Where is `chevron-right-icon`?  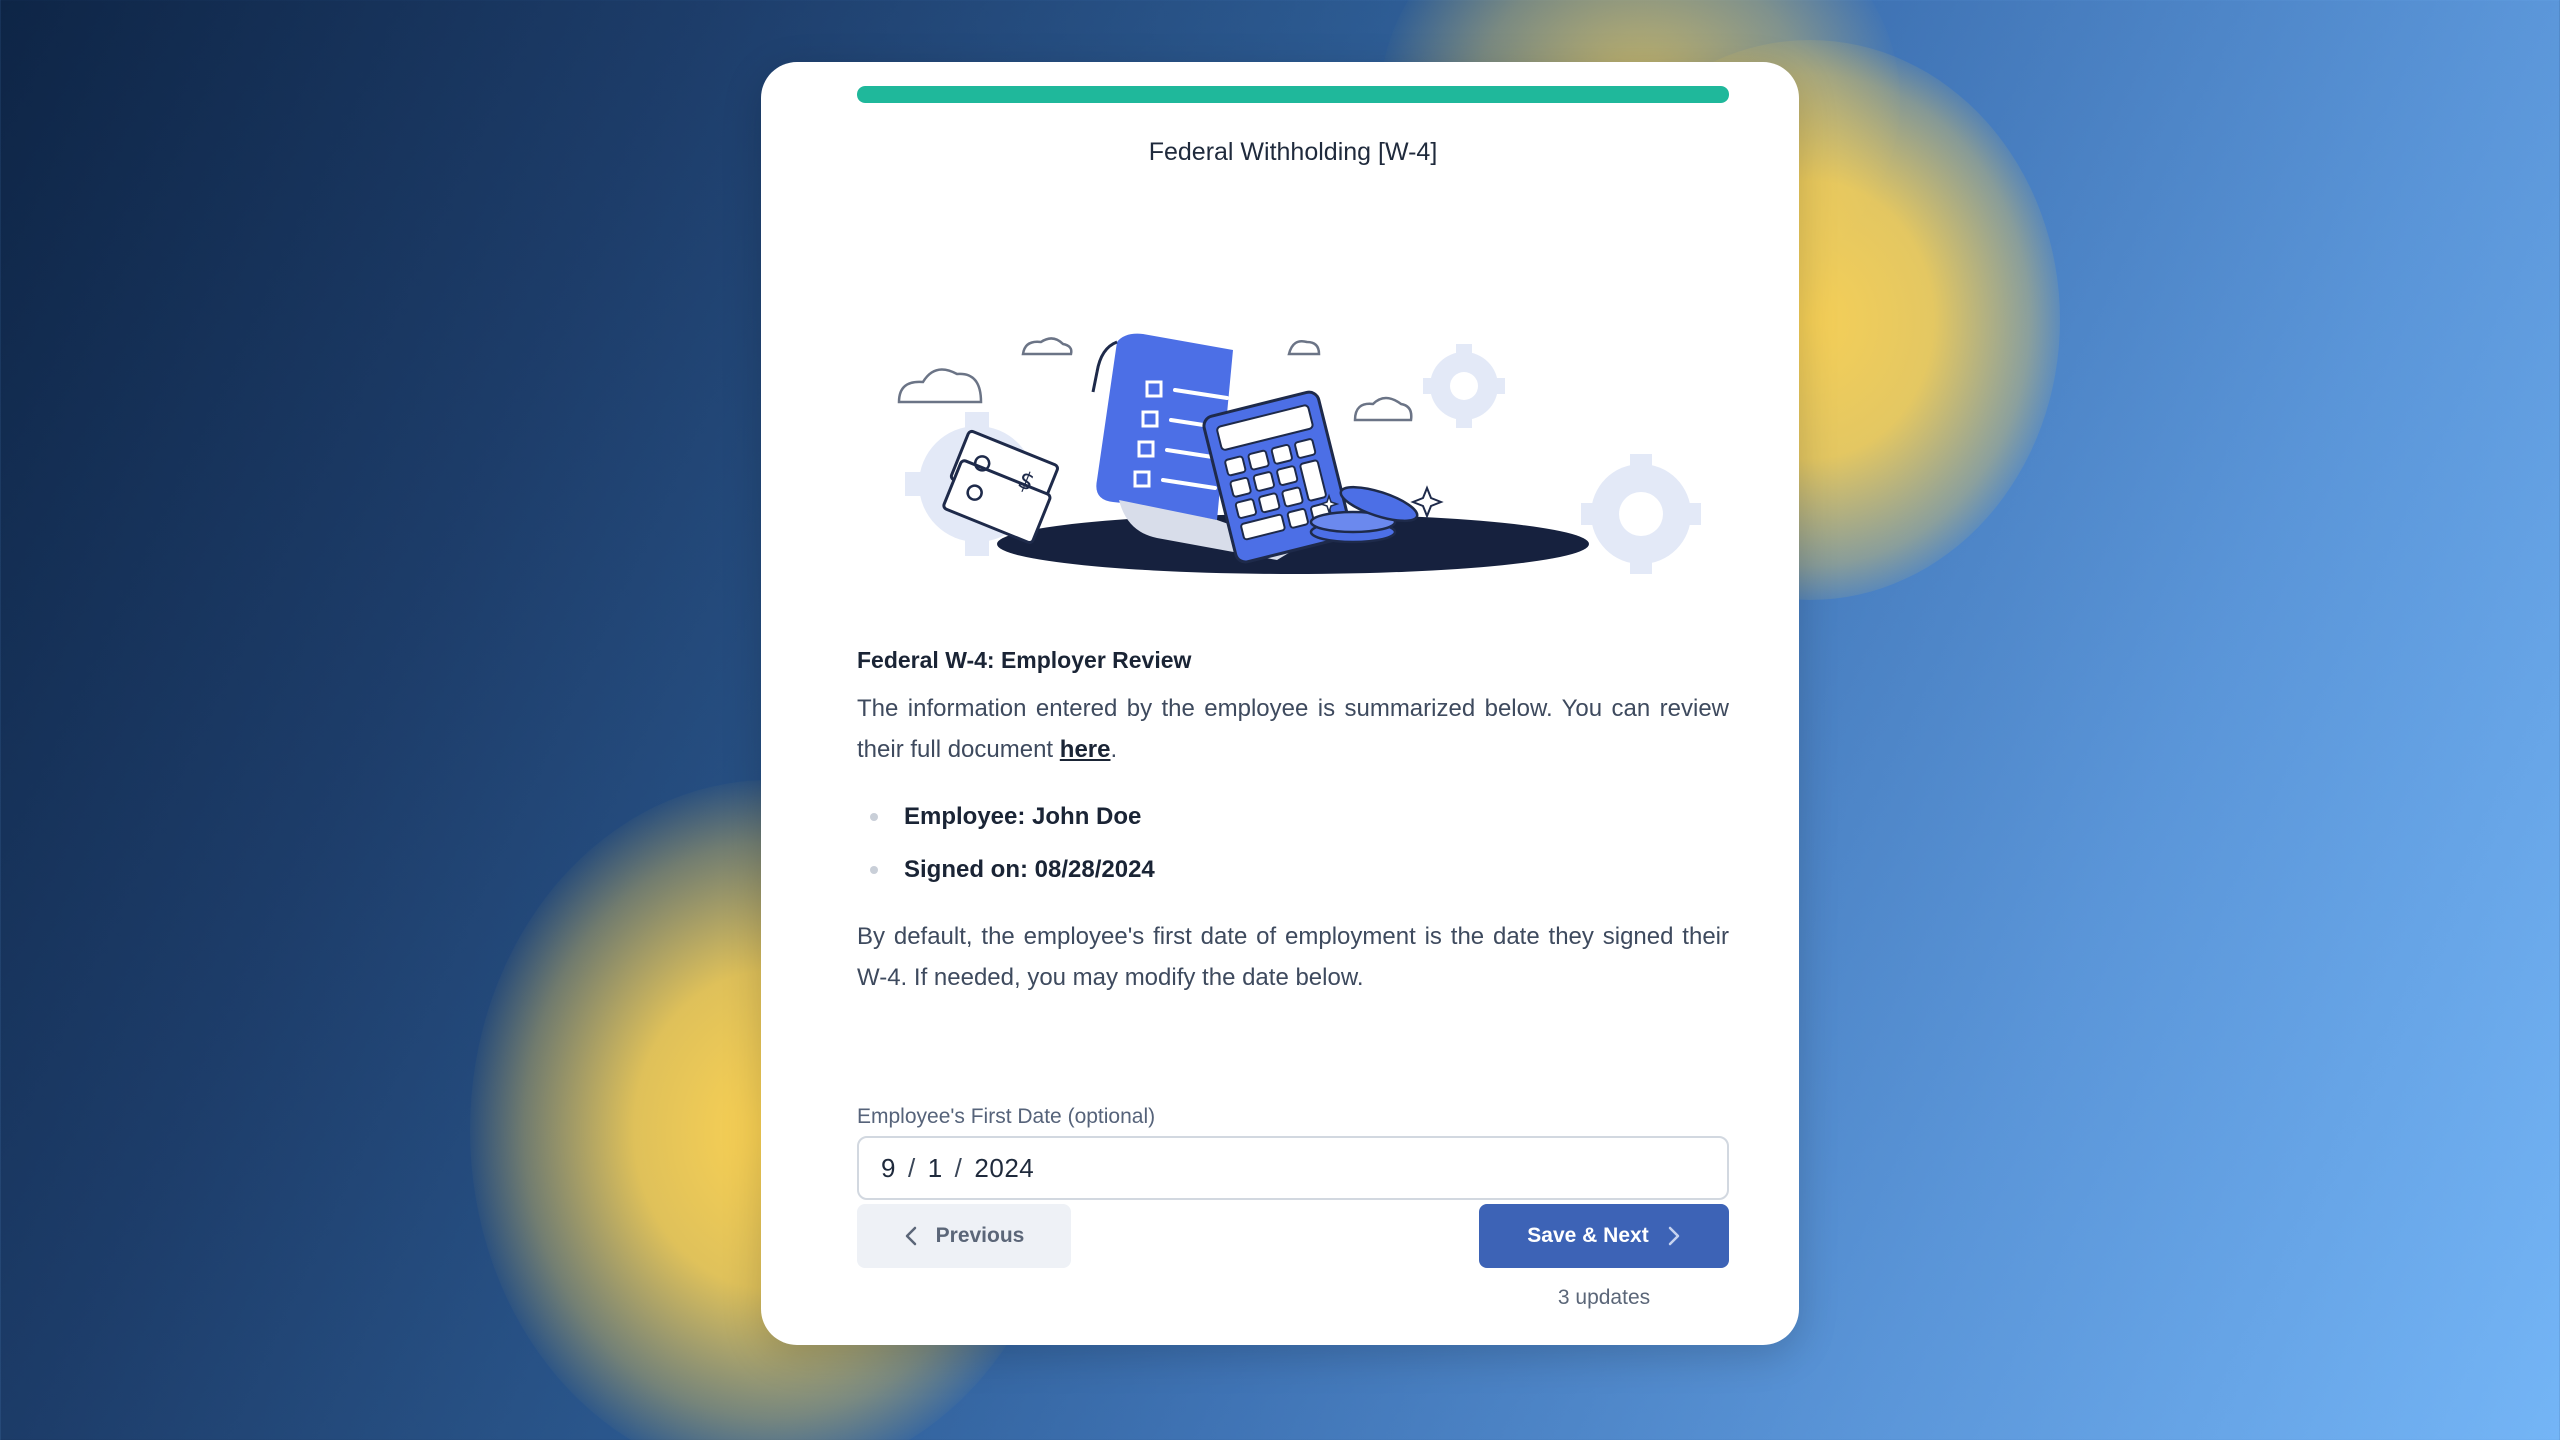
chevron-right-icon is located at coordinates (1674, 1236).